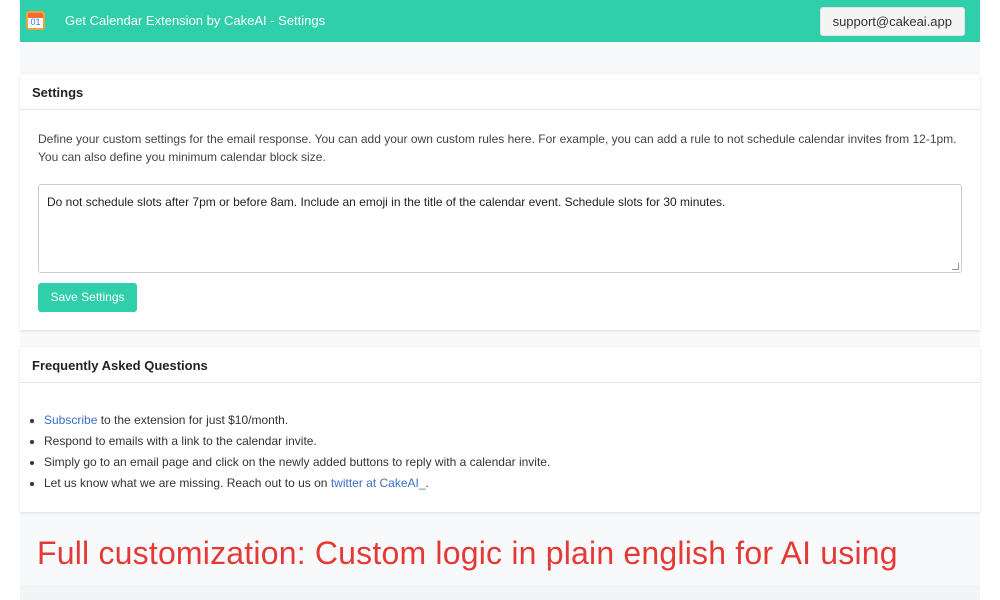 The width and height of the screenshot is (1000, 600). Describe the element at coordinates (378, 483) in the screenshot. I see `twitter-link: twitter at CakeAI_` at that location.